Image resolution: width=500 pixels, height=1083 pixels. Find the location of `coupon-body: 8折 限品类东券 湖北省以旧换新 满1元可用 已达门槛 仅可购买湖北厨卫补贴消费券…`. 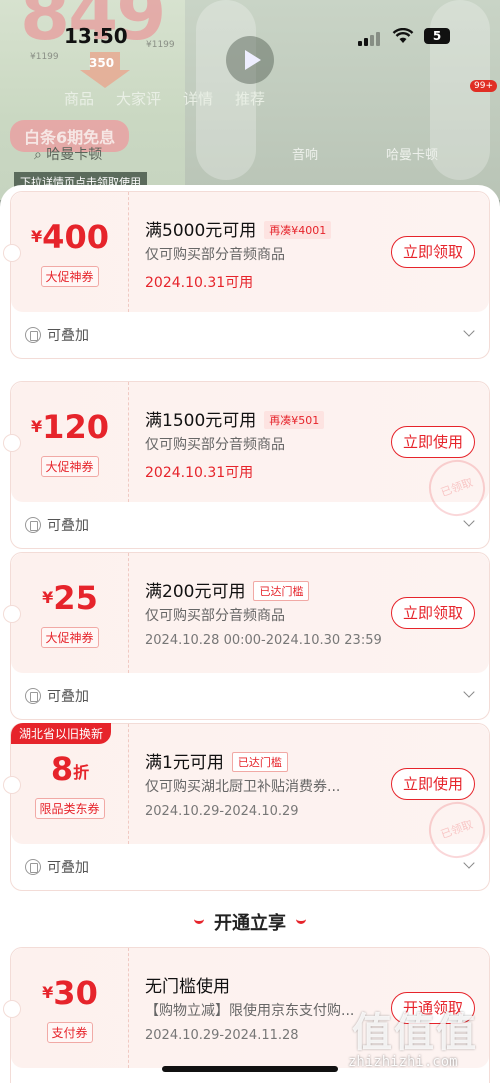

coupon-body: 8折 限品类东券 湖北省以旧换新 满1元可用 已达门槛 仅可购买湖北厨卫补贴消费券… is located at coordinates (248, 794).